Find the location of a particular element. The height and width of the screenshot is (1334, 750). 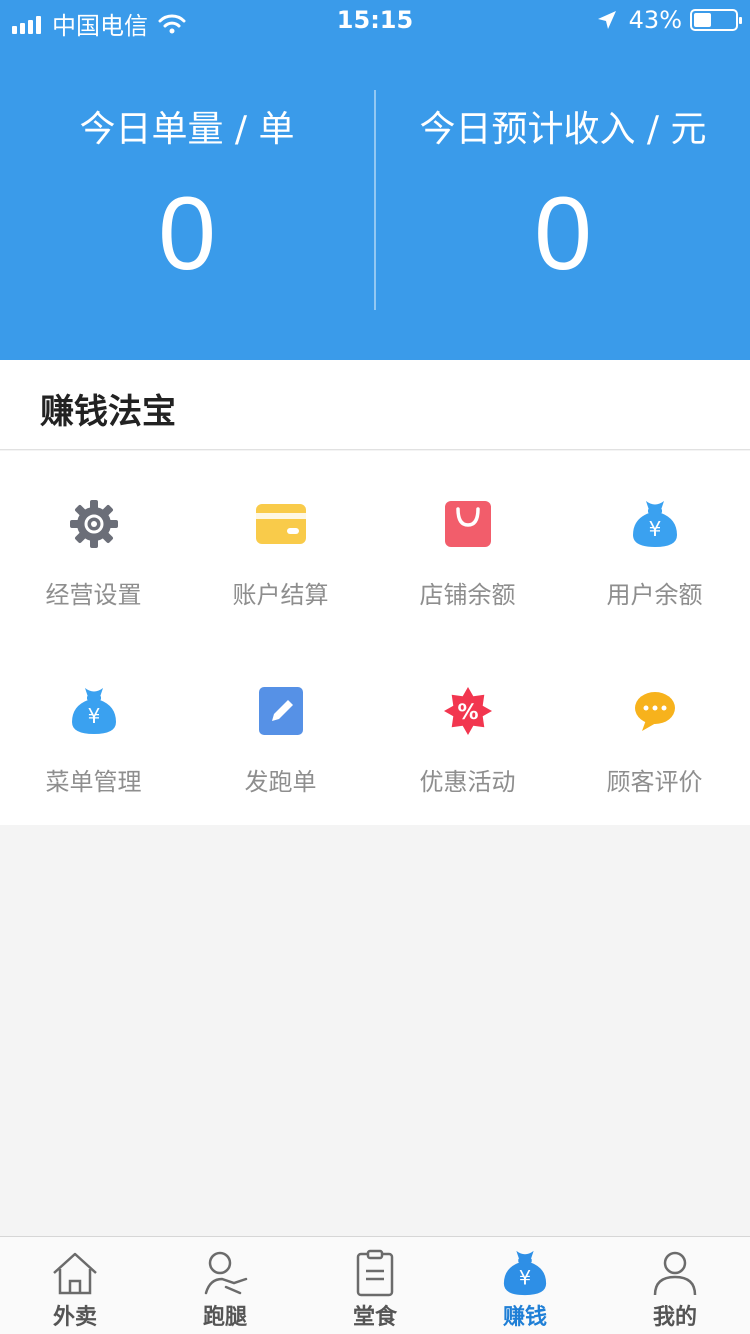

grid-item-account-settlement: 账户结算 is located at coordinates (280, 554).